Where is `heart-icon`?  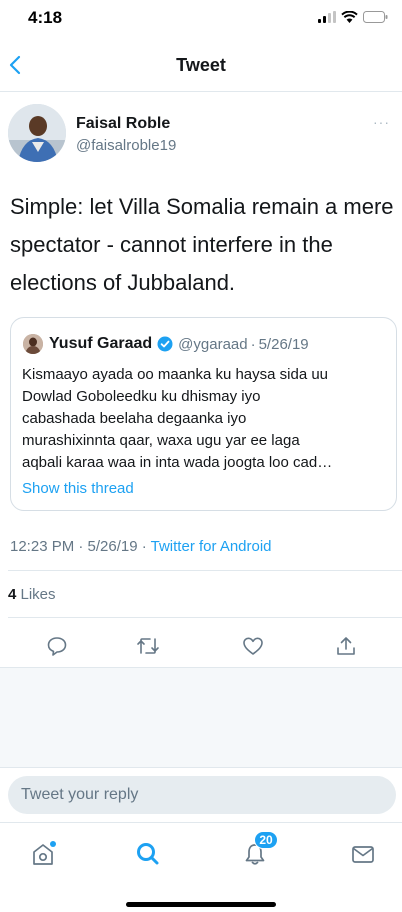
heart-icon is located at coordinates (253, 646).